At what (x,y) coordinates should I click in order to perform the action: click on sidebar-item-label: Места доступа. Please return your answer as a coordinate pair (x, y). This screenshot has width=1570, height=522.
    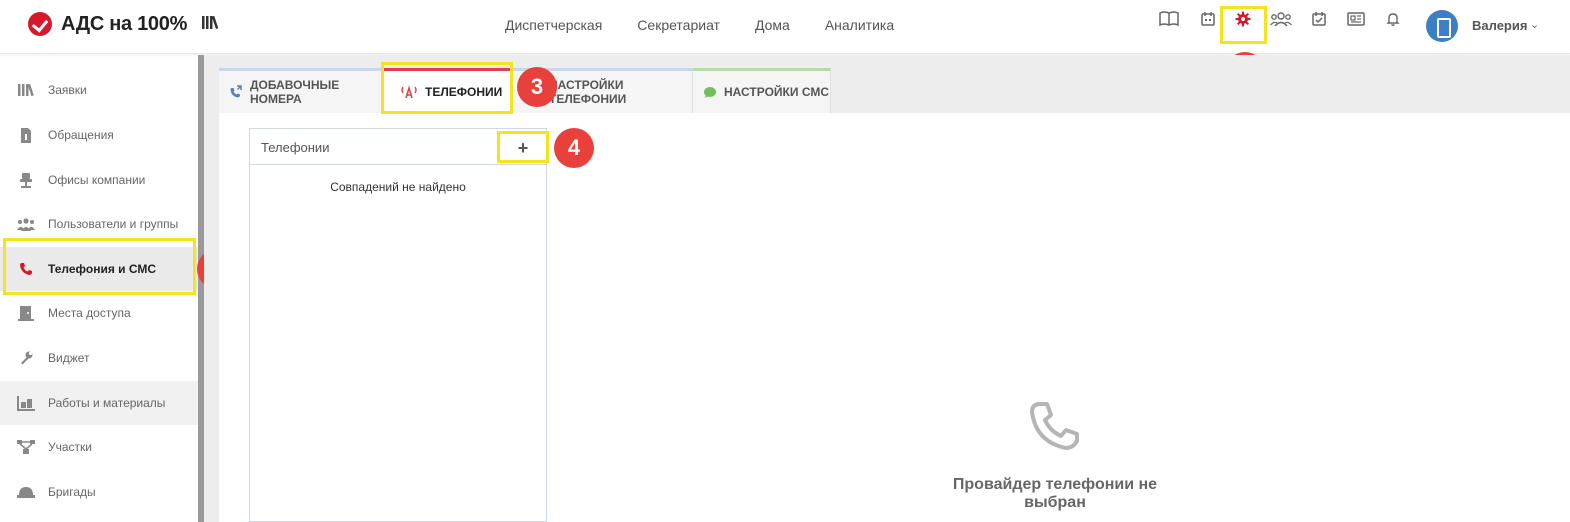
    Looking at the image, I should click on (89, 313).